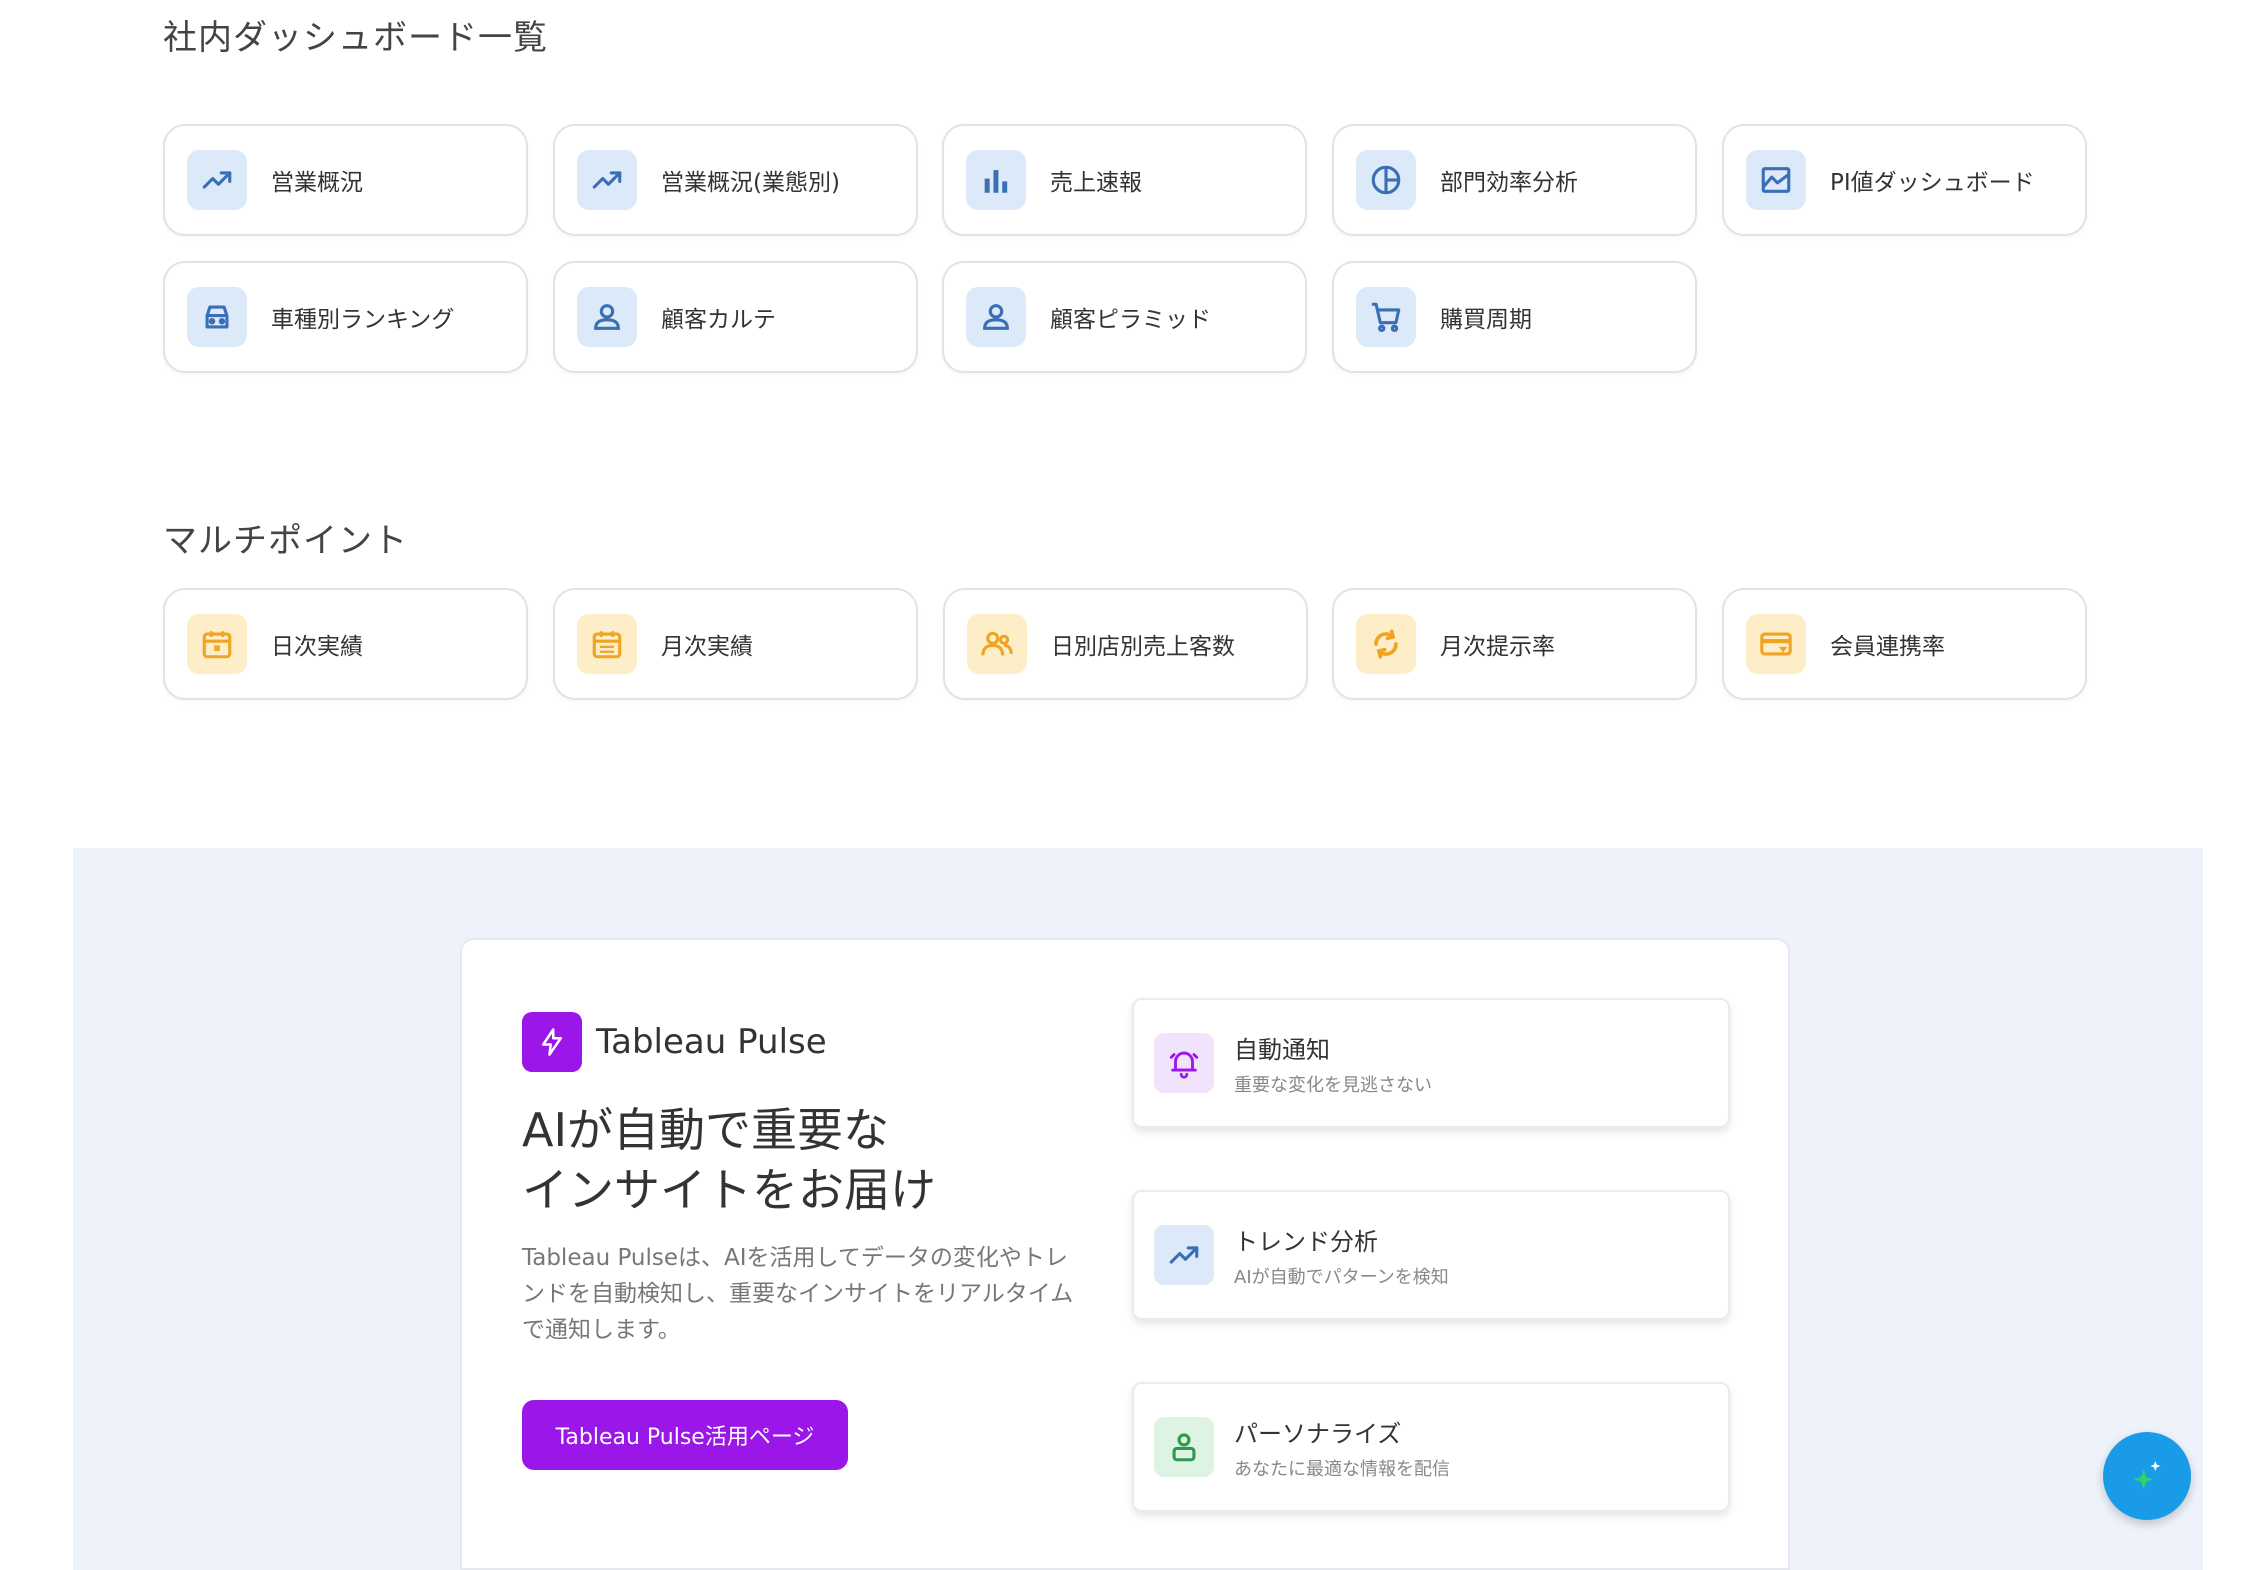 The height and width of the screenshot is (1570, 2260). What do you see at coordinates (1386, 317) in the screenshot?
I see `cart-icon` at bounding box center [1386, 317].